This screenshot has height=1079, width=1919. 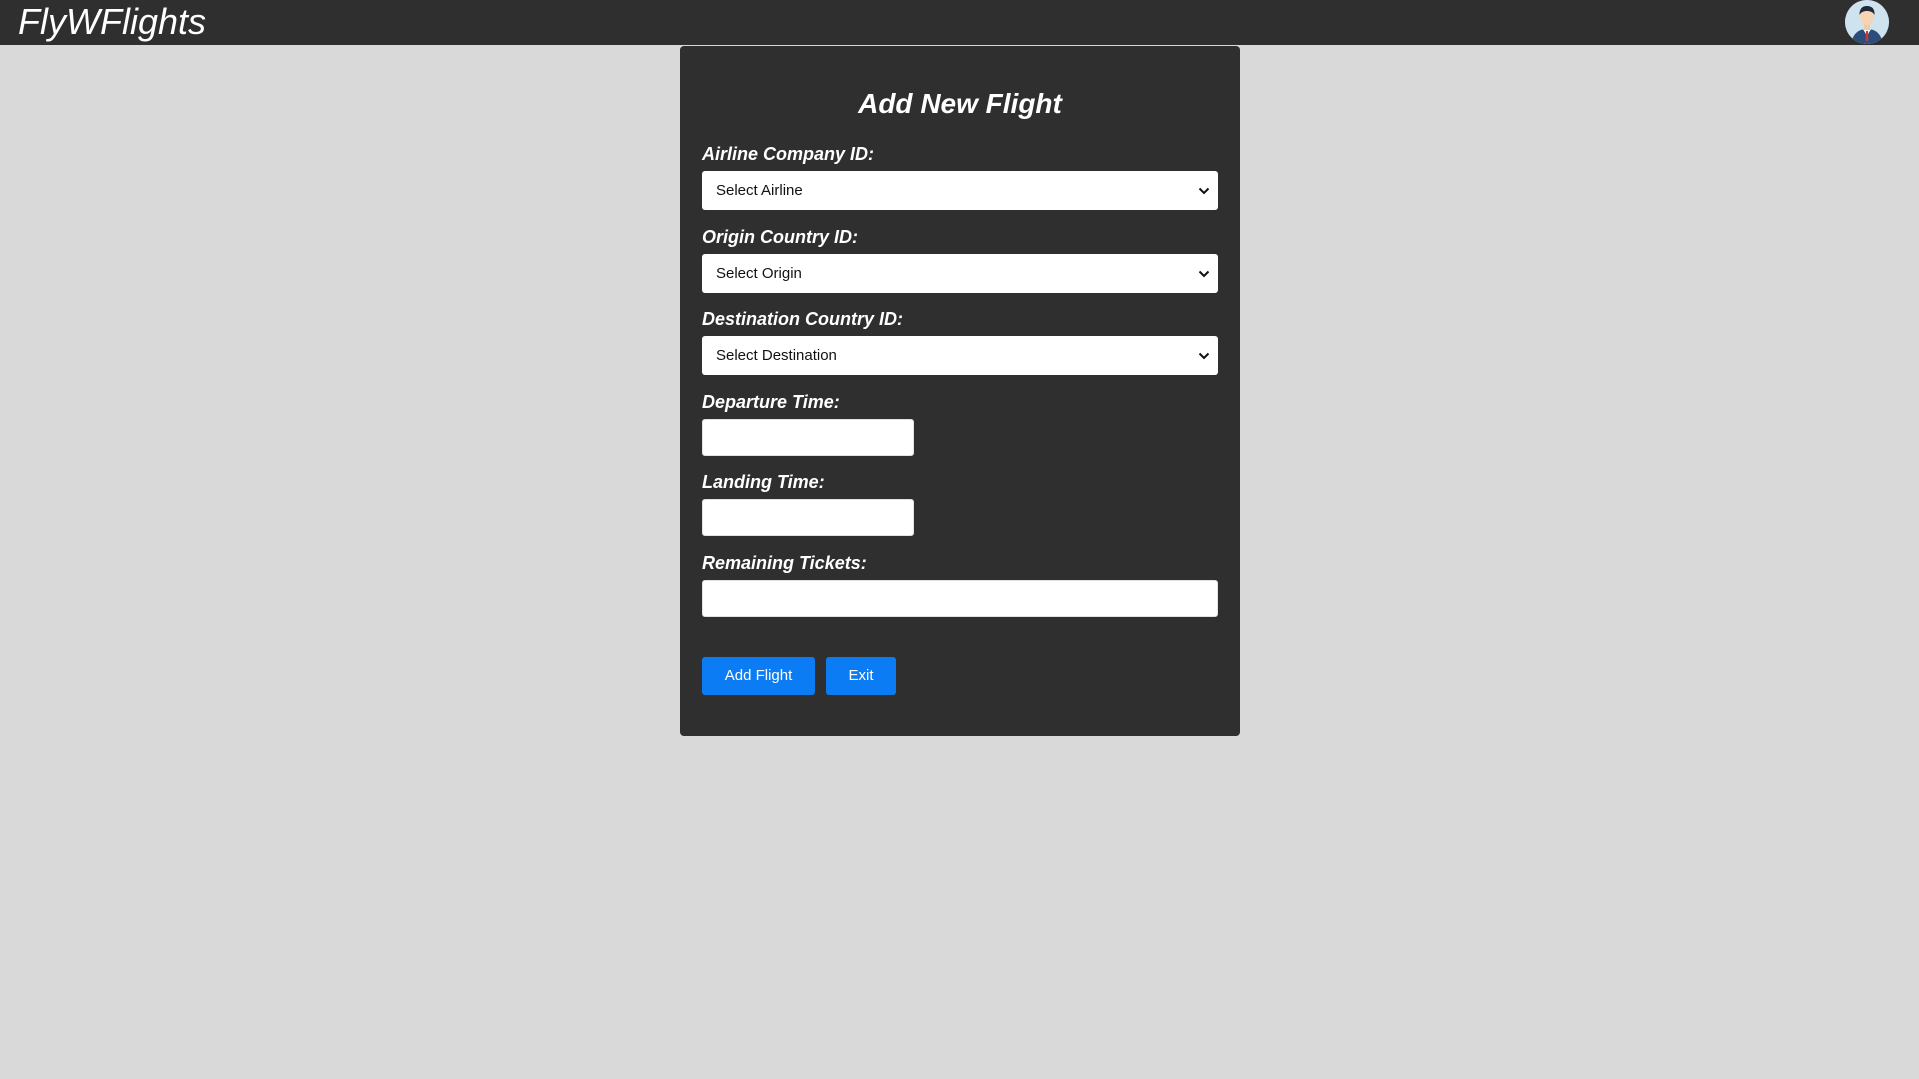 I want to click on remaining-tickets-input, so click(x=960, y=598).